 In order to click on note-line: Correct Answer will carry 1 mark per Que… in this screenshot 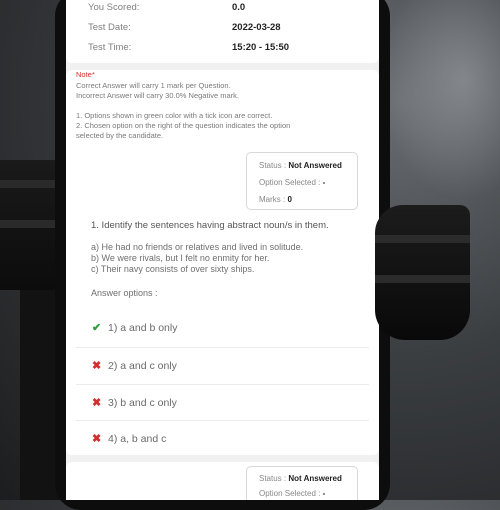, I will do `click(153, 85)`.